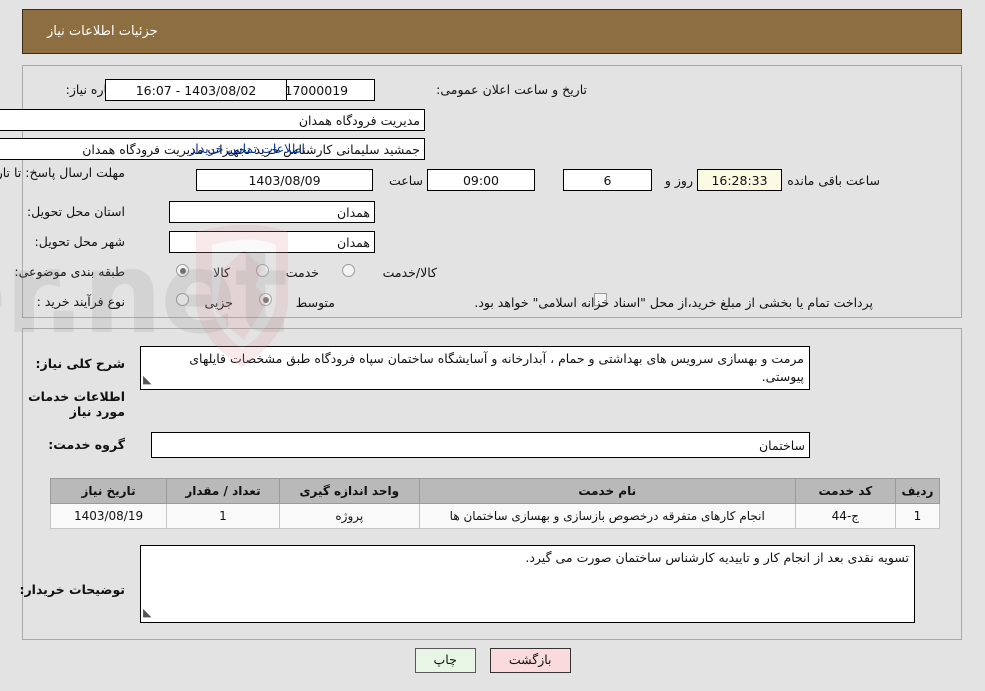  What do you see at coordinates (607, 180) in the screenshot?
I see `days-remaining-value: 6` at bounding box center [607, 180].